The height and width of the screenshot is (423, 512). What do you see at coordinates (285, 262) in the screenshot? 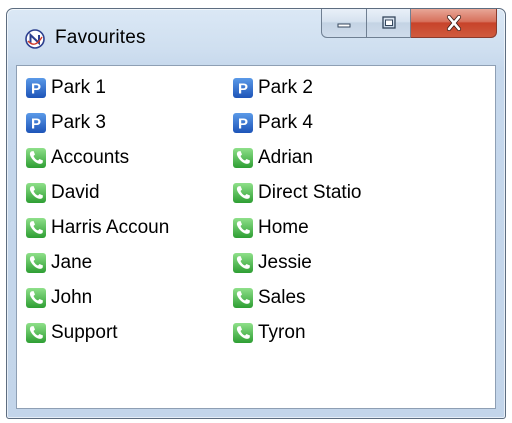
I see `favourite-label: Jessie` at bounding box center [285, 262].